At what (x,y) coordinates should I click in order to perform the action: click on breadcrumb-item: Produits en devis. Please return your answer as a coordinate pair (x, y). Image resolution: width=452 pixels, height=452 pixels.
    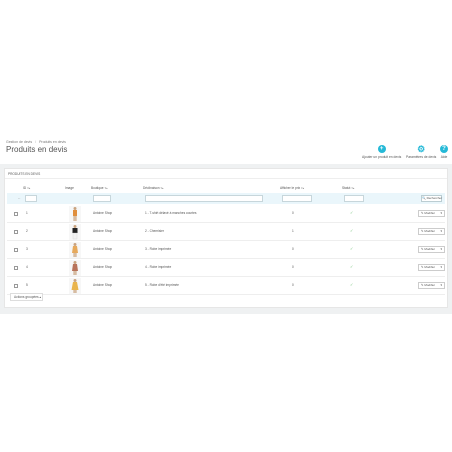
    Looking at the image, I should click on (52, 142).